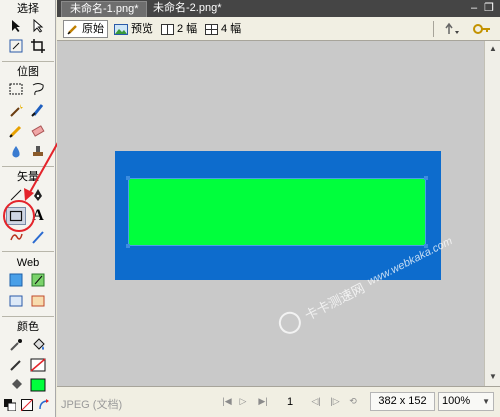 The height and width of the screenshot is (417, 500). Describe the element at coordinates (433, 29) in the screenshot. I see `viewbar-divider` at that location.